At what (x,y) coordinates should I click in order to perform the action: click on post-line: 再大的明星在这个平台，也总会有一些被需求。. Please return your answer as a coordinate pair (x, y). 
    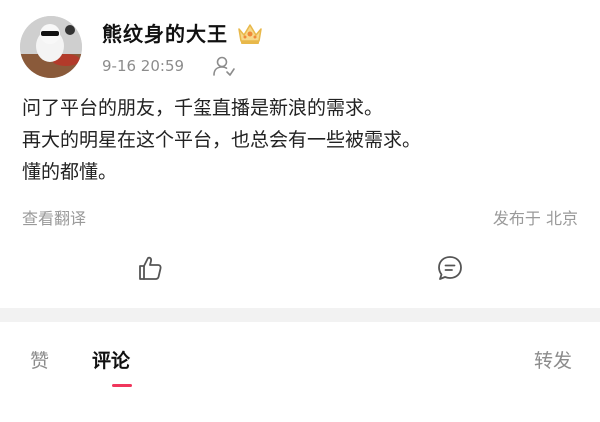
    Looking at the image, I should click on (222, 140).